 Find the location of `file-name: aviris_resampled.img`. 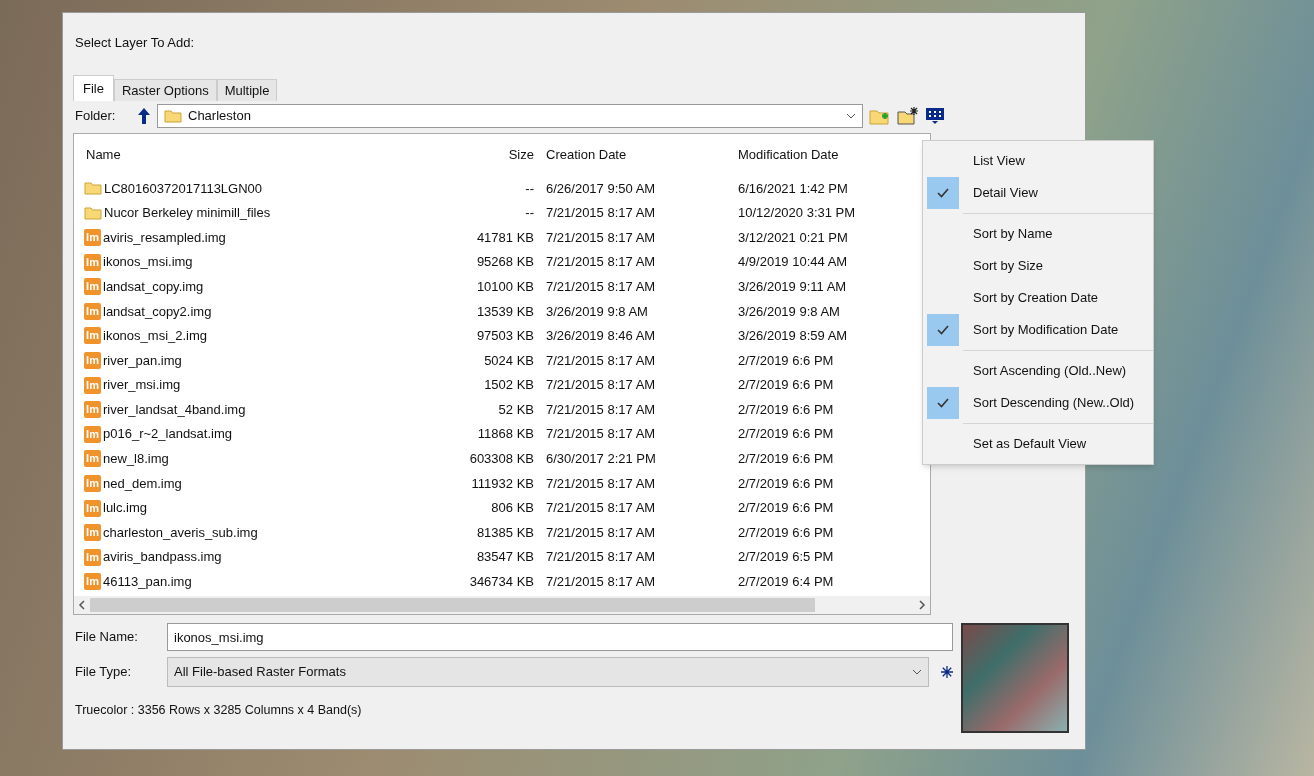

file-name: aviris_resampled.img is located at coordinates (164, 237).